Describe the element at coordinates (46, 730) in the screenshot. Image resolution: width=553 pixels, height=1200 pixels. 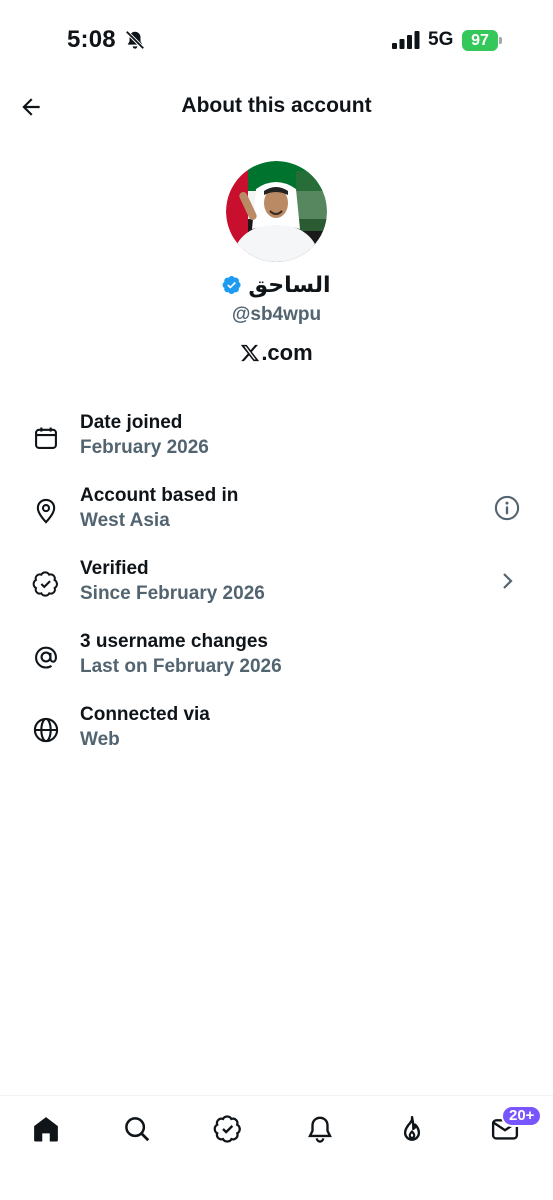
I see `globe-icon` at that location.